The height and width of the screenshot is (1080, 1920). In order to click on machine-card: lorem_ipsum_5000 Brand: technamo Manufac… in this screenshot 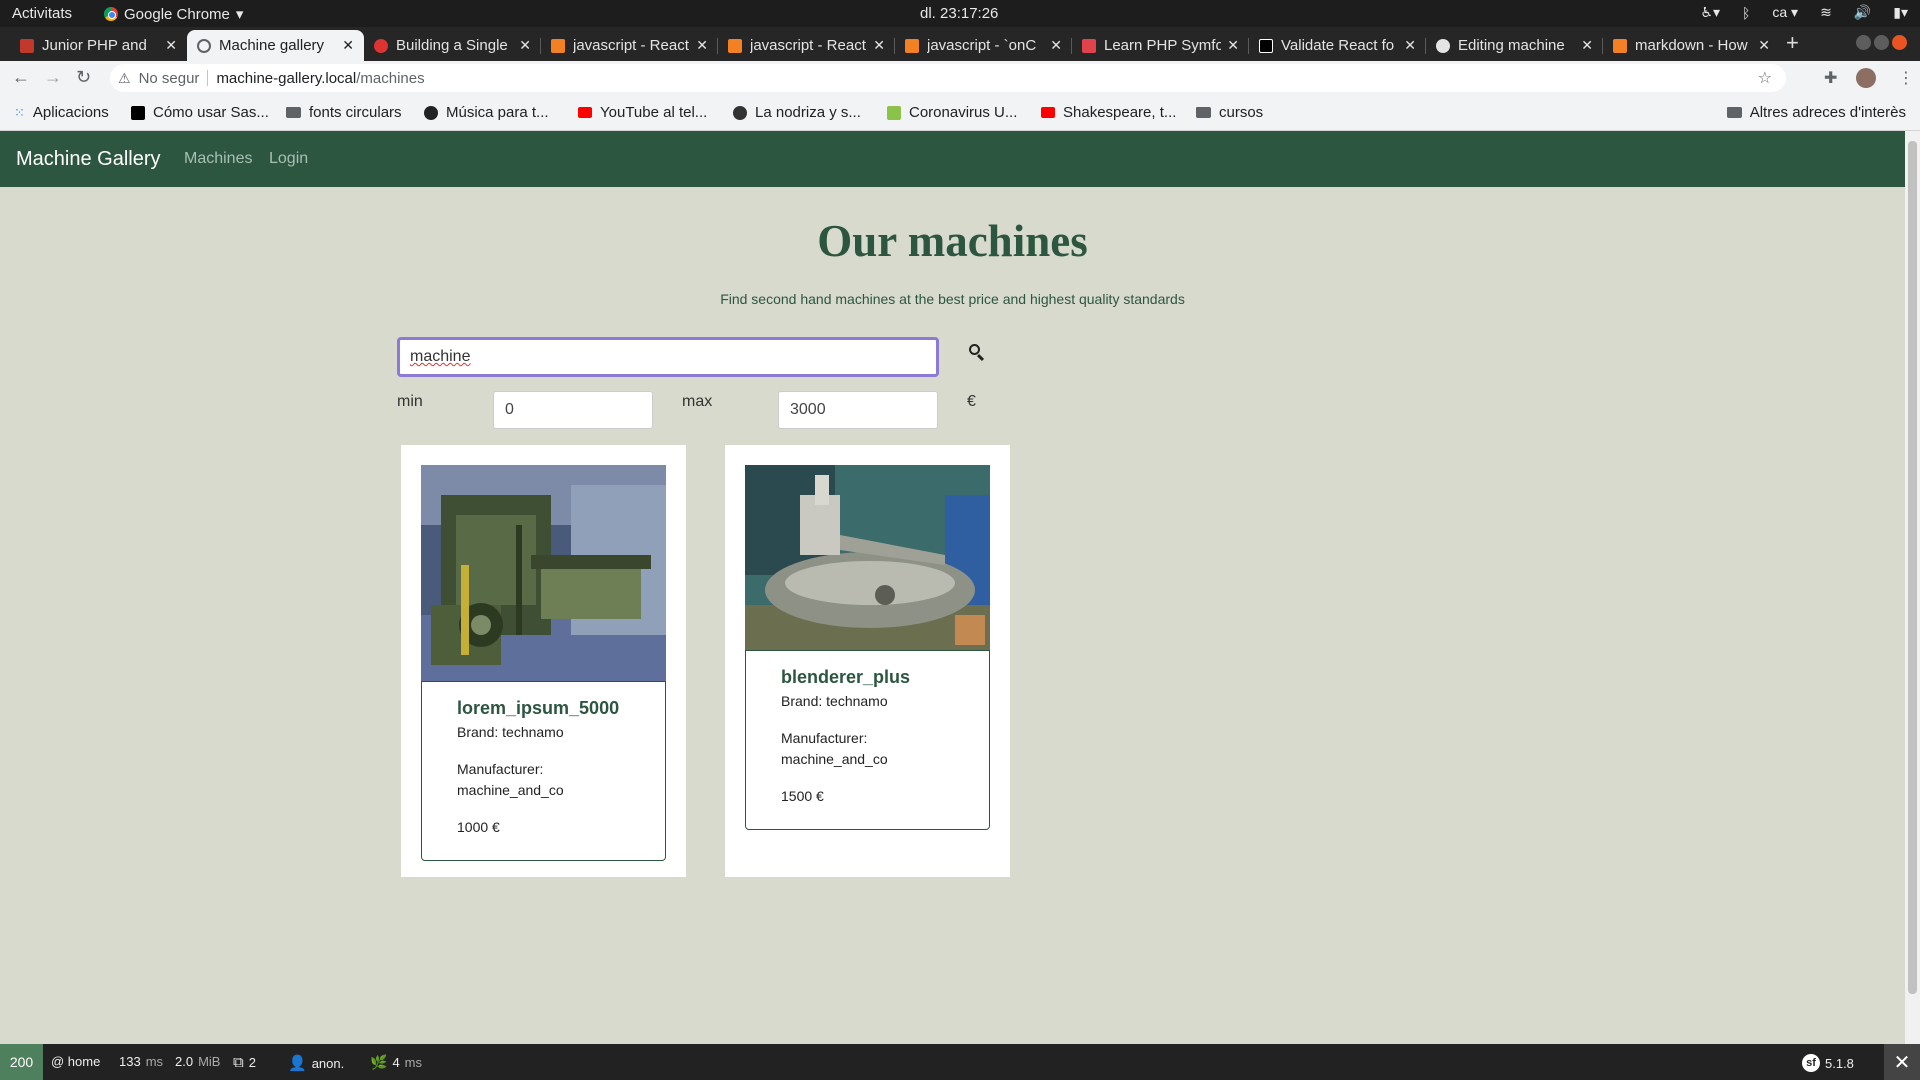, I will do `click(543, 661)`.